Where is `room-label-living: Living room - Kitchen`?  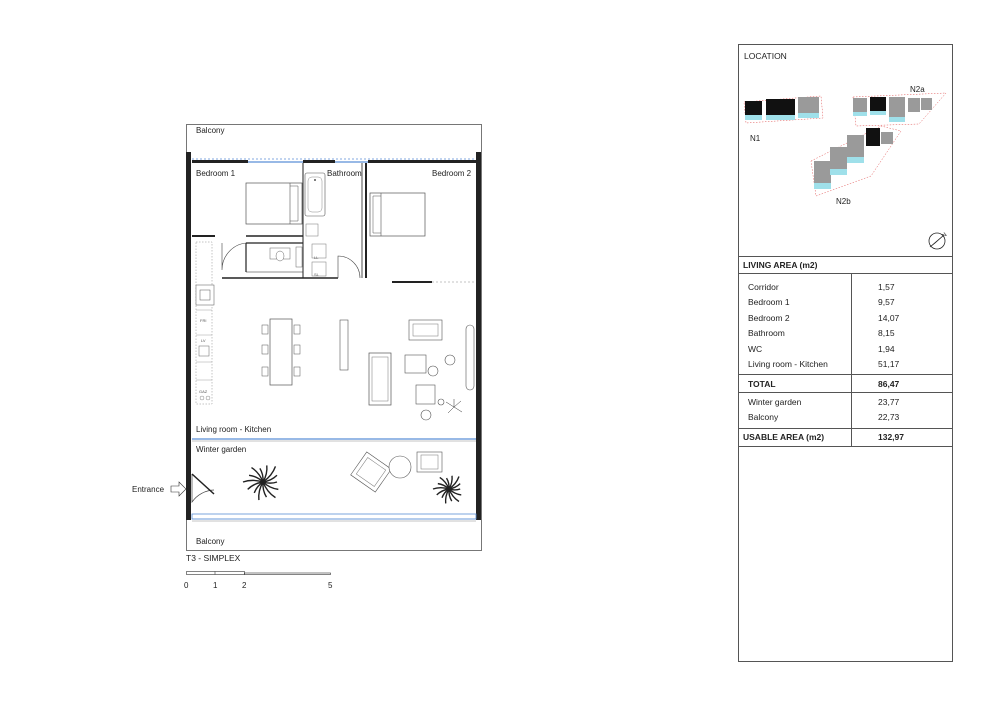 room-label-living: Living room - Kitchen is located at coordinates (233, 429).